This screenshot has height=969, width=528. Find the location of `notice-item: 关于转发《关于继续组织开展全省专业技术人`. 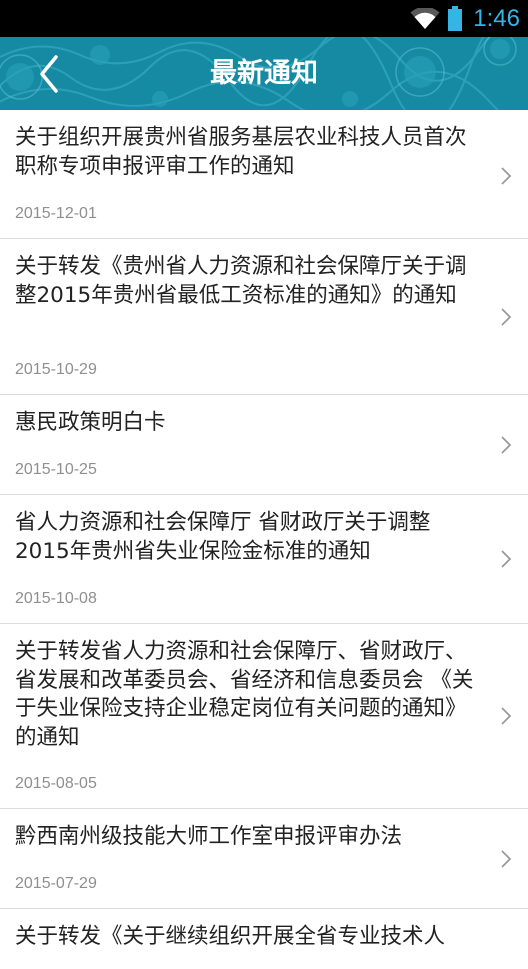

notice-item: 关于转发《关于继续组织开展全省专业技术人 is located at coordinates (264, 939).